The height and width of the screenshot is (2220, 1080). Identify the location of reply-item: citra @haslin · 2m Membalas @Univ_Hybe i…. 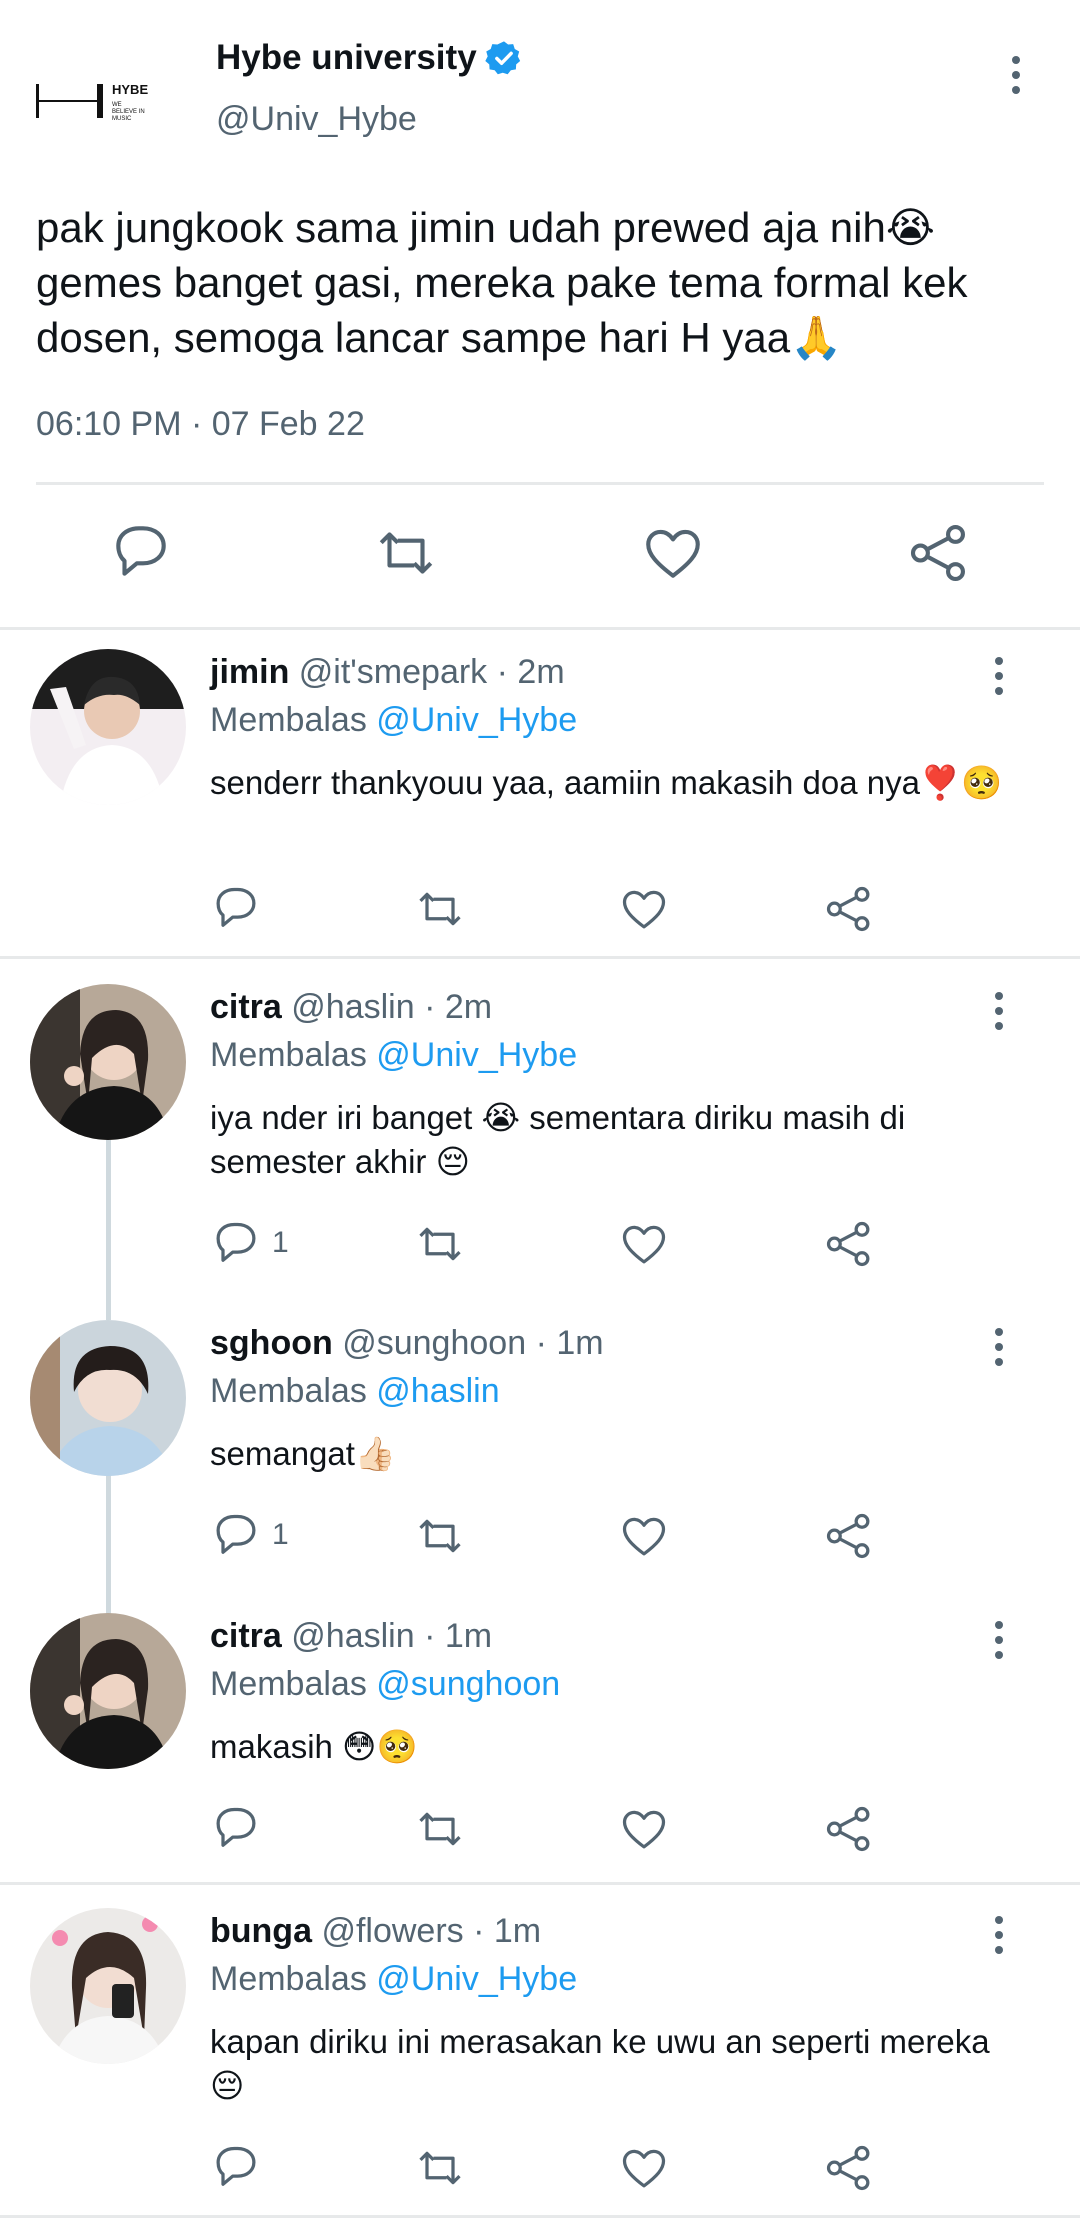
(540, 1127).